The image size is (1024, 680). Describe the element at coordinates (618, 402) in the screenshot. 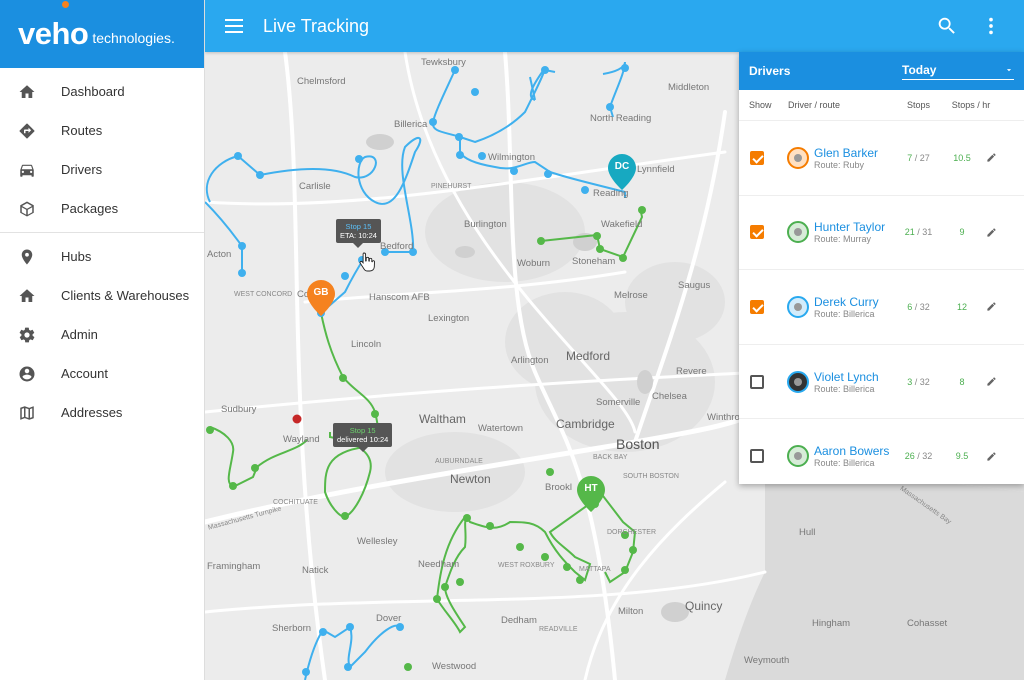

I see `place-label: Somerville` at that location.